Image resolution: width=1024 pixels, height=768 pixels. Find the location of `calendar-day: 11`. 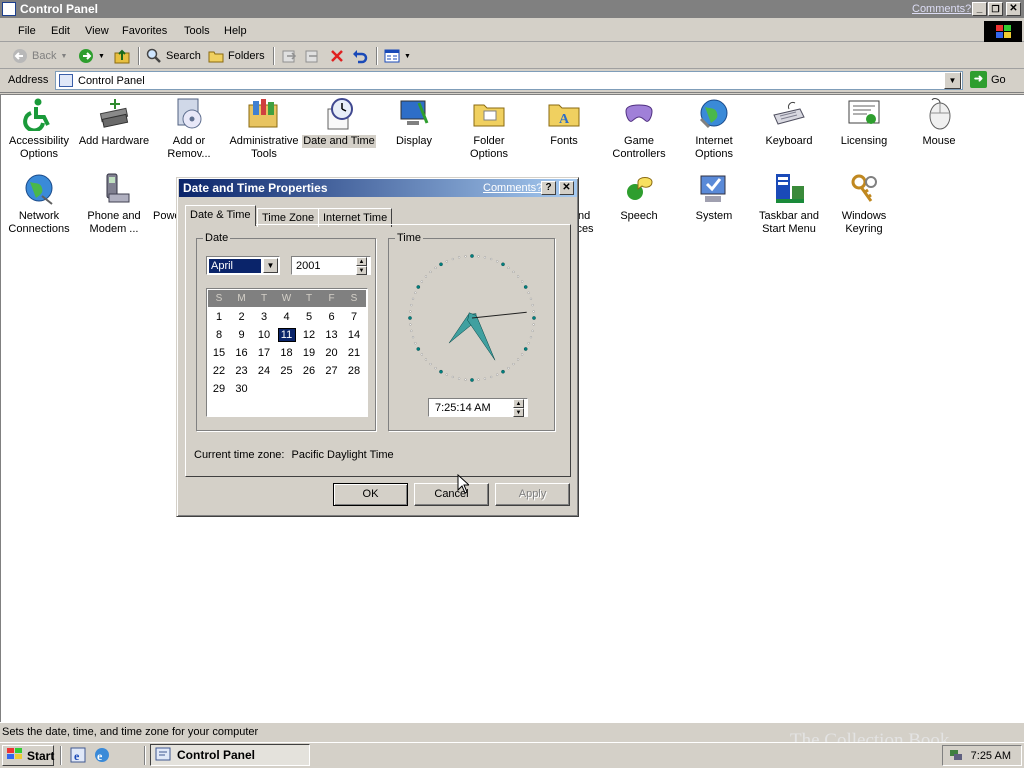

calendar-day: 11 is located at coordinates (286, 335).